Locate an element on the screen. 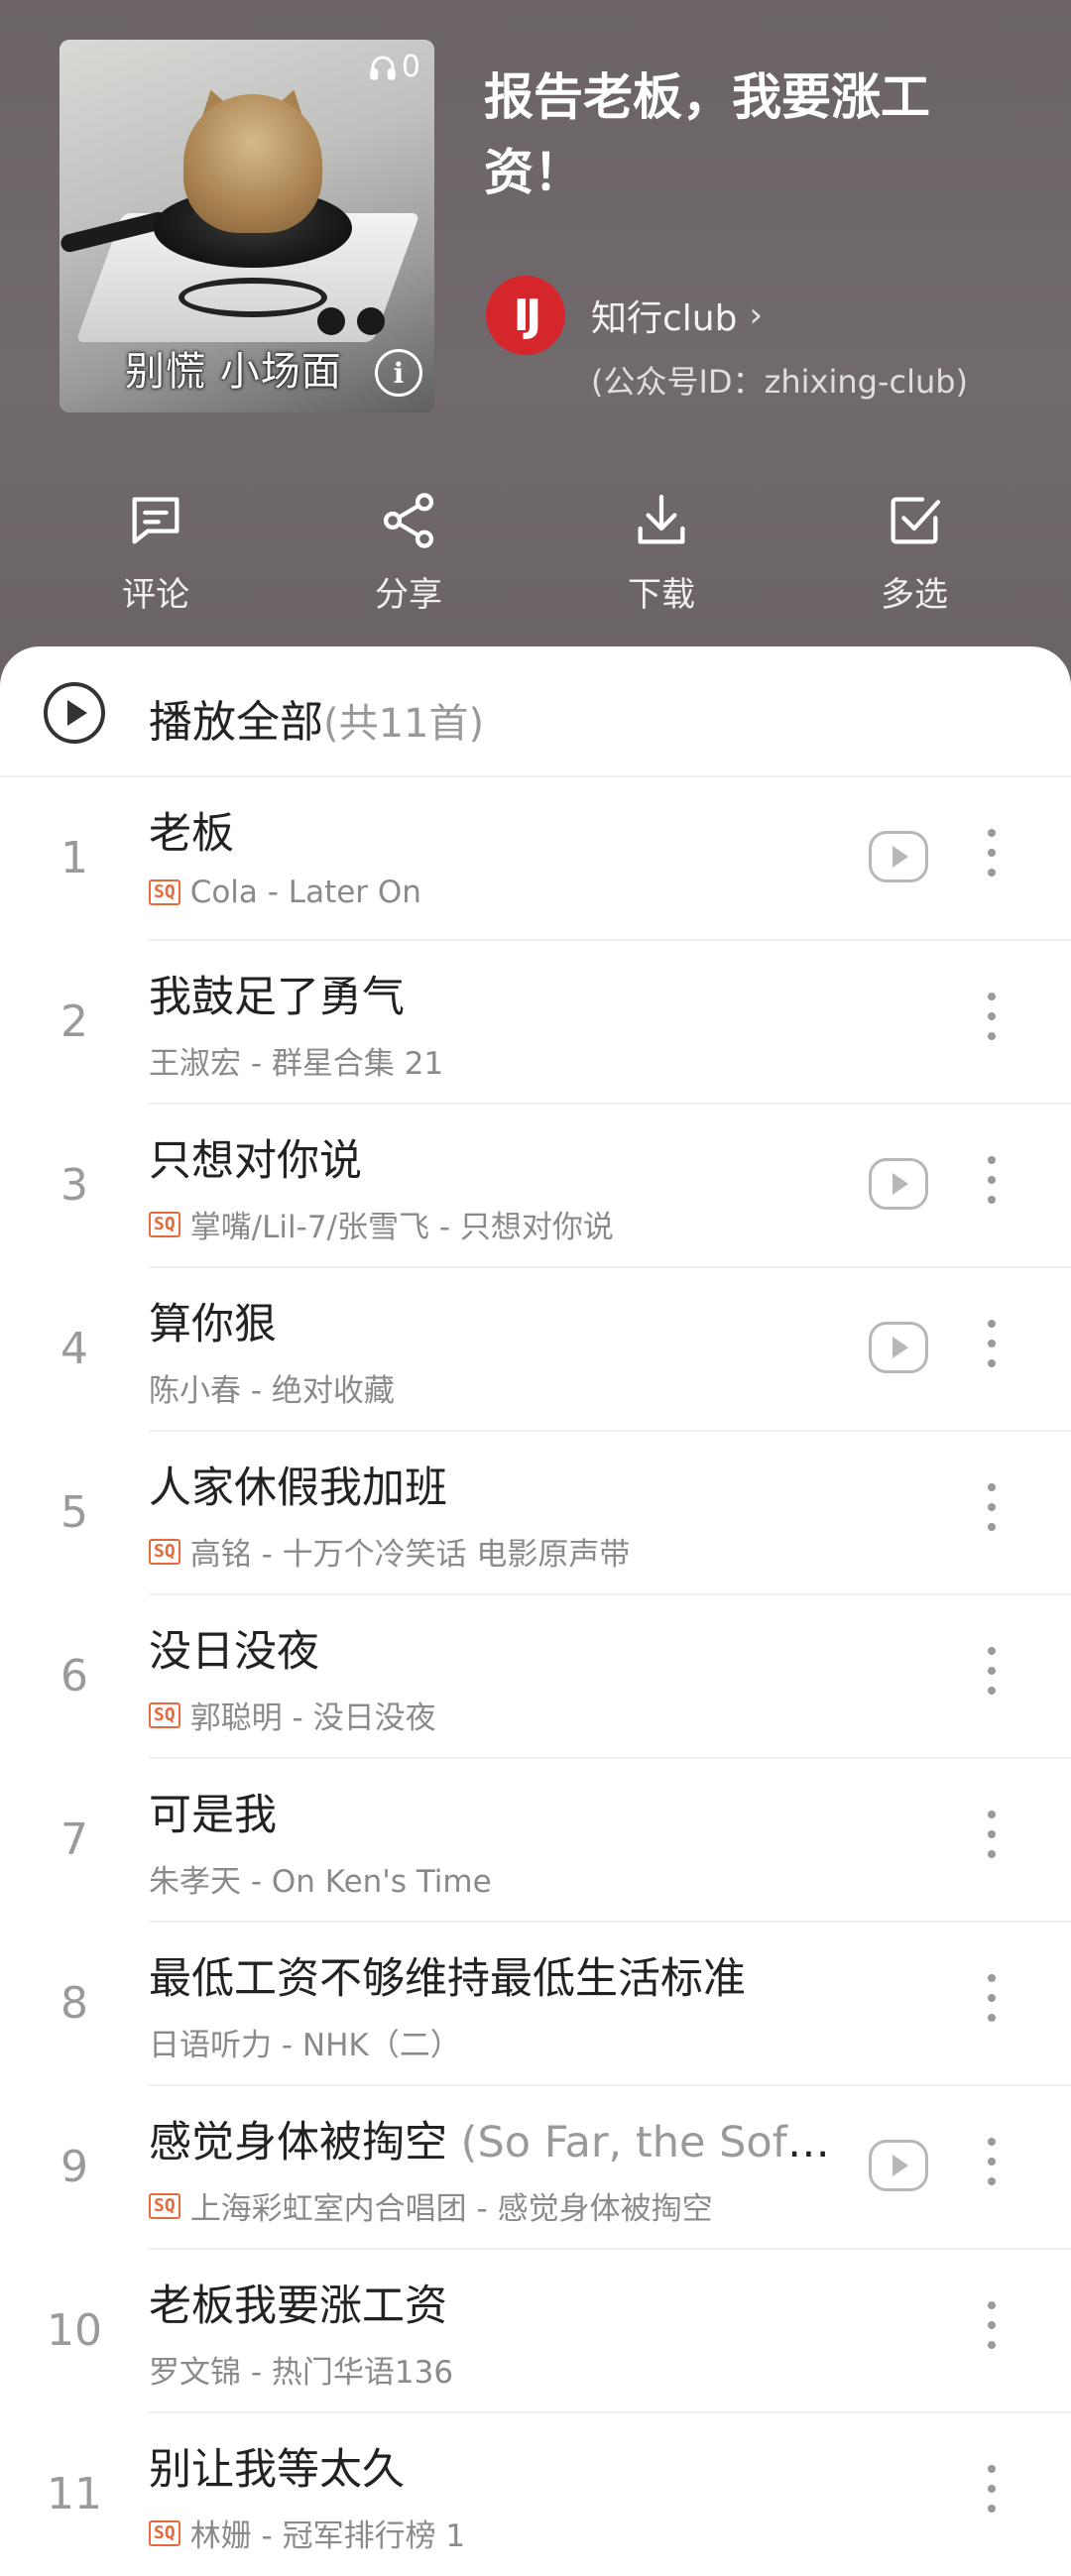  creator-name: 知行club is located at coordinates (664, 316).